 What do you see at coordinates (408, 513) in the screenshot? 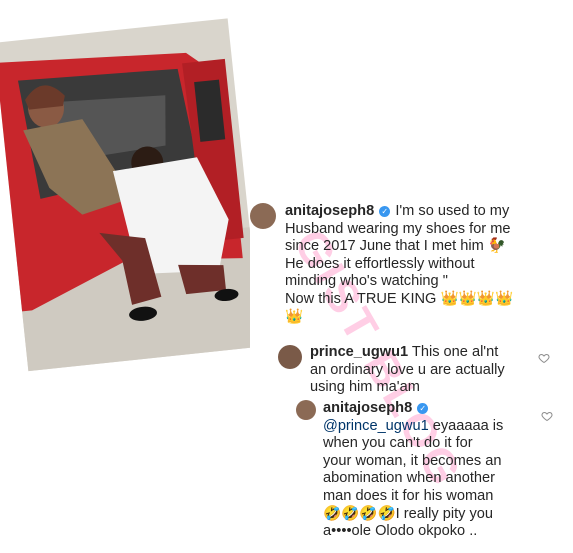
I see `reply-line: 🤣🤣🤣🤣I really pity you` at bounding box center [408, 513].